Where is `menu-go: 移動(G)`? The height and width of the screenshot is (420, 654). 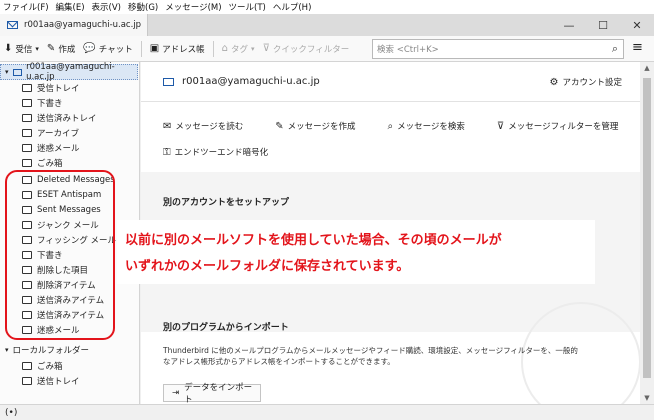
menu-go: 移動(G) is located at coordinates (143, 7).